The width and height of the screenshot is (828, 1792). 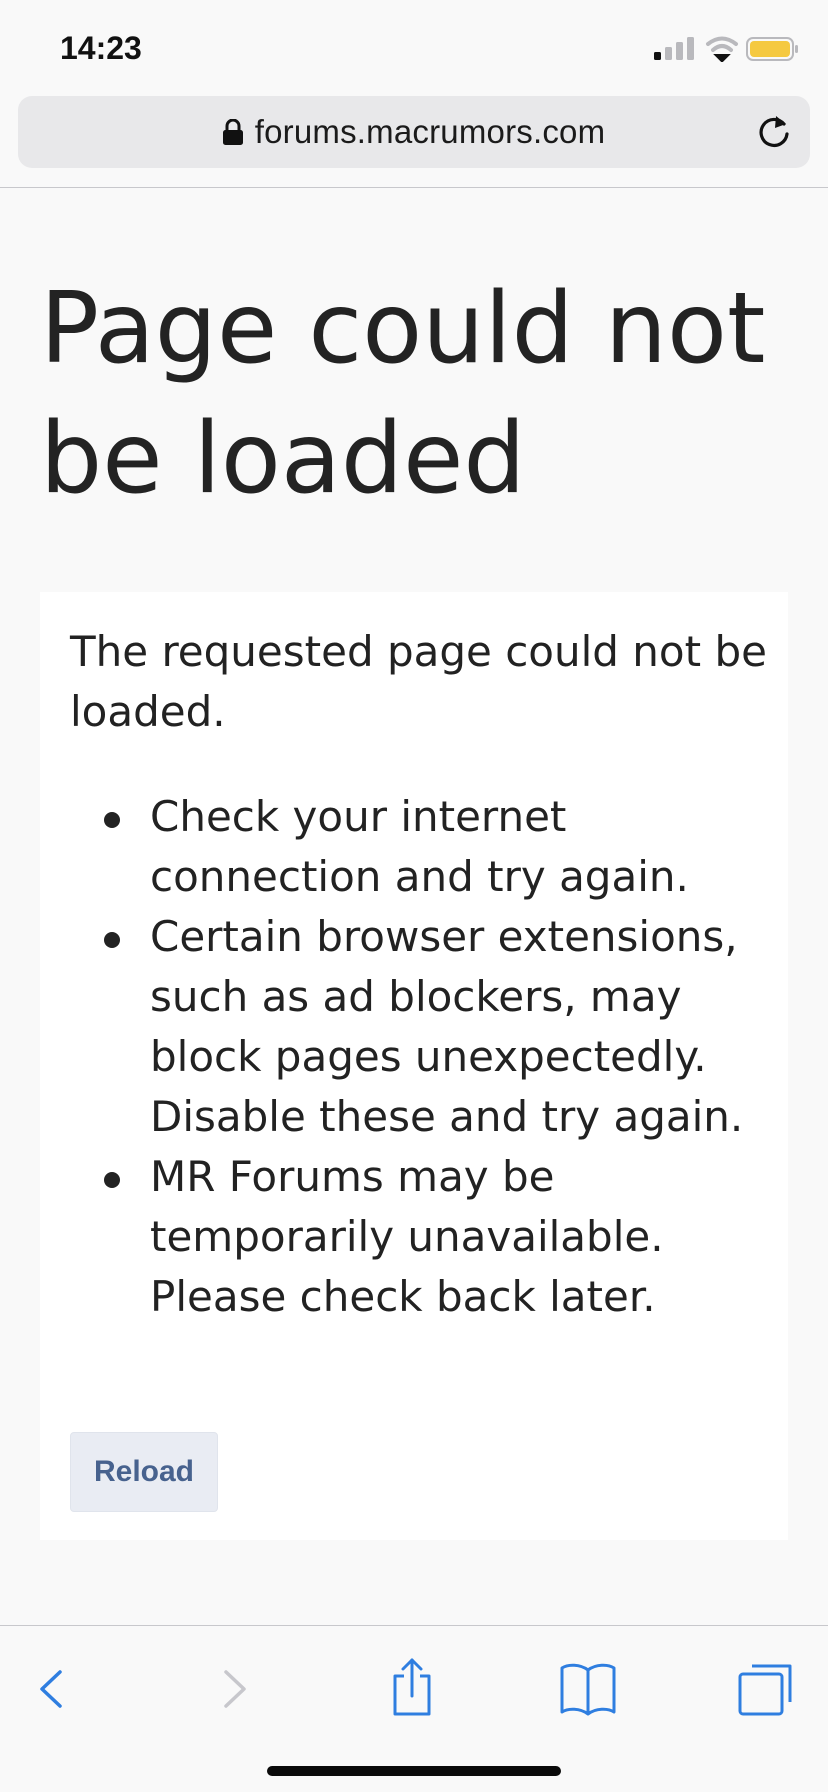 What do you see at coordinates (414, 187) in the screenshot?
I see `top-divider` at bounding box center [414, 187].